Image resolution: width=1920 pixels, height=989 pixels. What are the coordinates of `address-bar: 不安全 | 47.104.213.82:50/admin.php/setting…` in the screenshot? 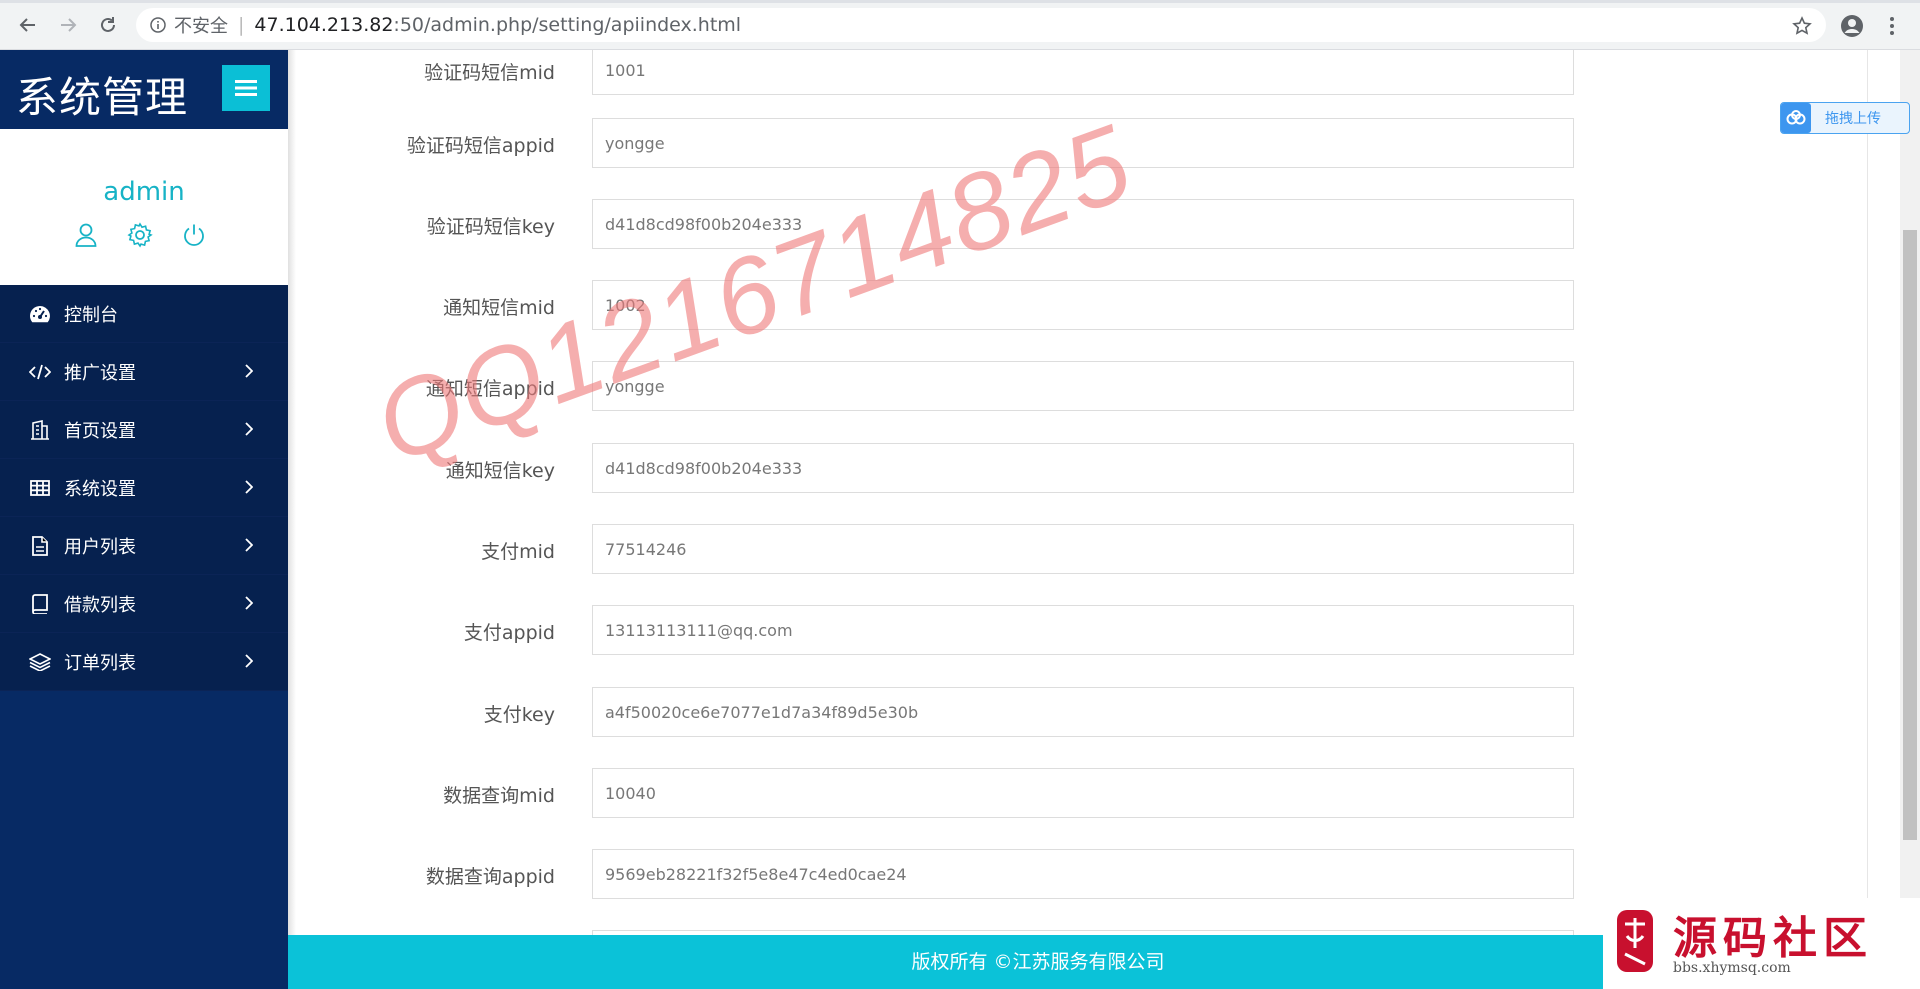 It's located at (981, 25).